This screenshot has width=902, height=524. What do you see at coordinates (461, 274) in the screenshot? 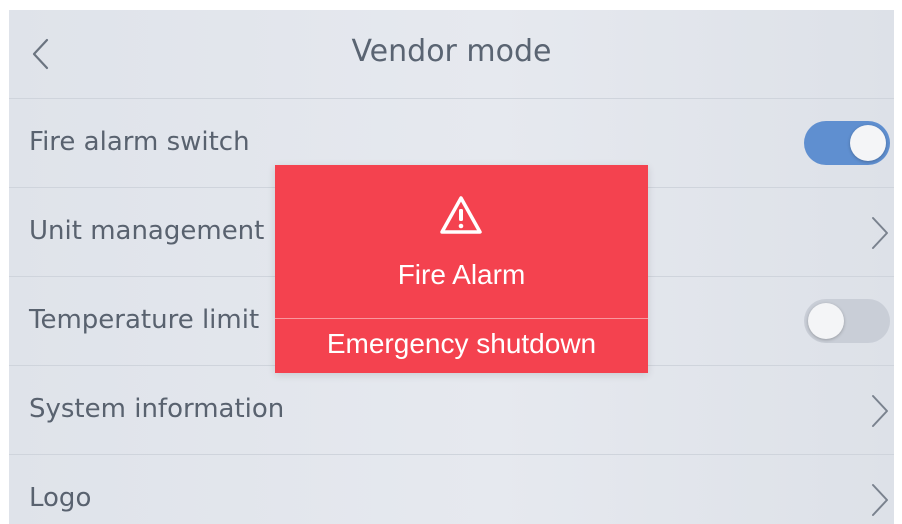
I see `alarm-title: Fire Alarm` at bounding box center [461, 274].